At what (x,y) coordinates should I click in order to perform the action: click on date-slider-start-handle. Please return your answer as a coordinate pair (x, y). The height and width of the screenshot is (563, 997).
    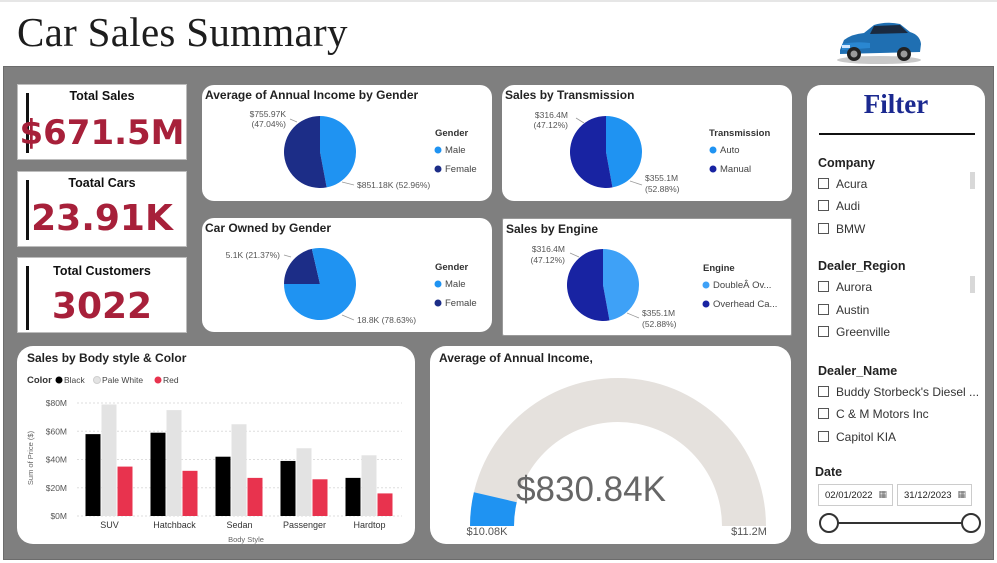
    Looking at the image, I should click on (829, 523).